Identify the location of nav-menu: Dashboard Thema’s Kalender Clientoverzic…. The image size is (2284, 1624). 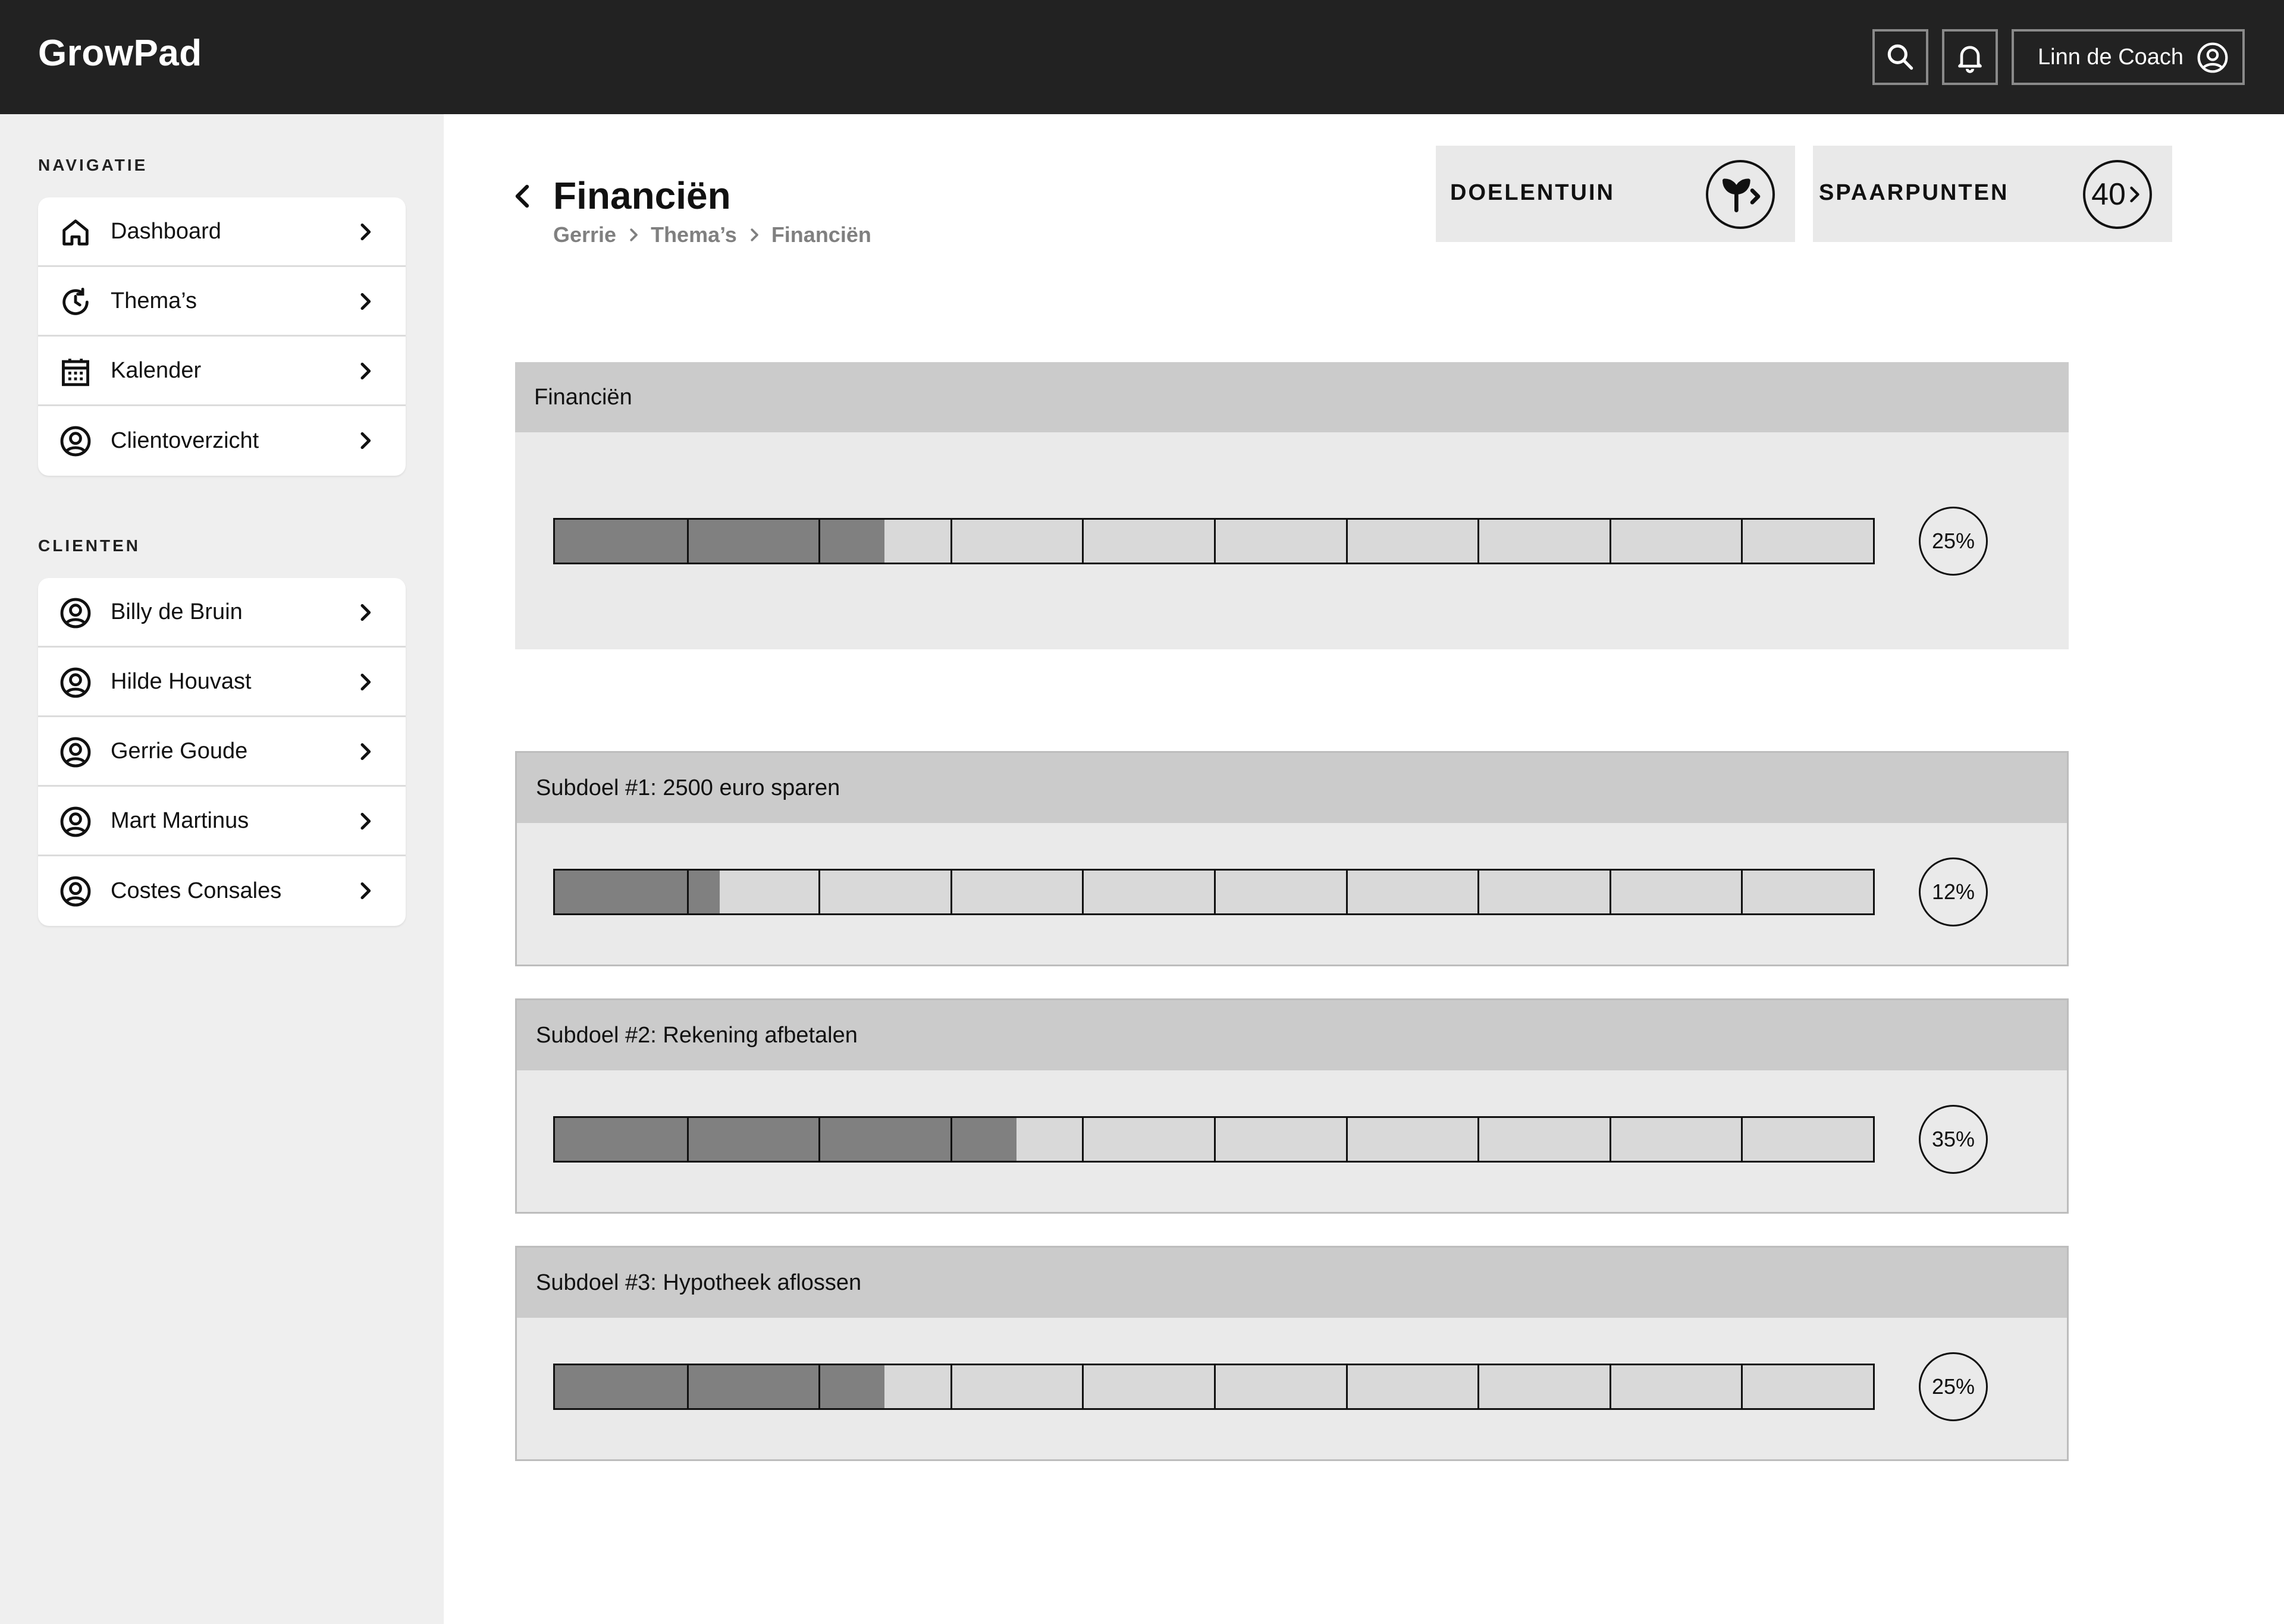
(222, 336).